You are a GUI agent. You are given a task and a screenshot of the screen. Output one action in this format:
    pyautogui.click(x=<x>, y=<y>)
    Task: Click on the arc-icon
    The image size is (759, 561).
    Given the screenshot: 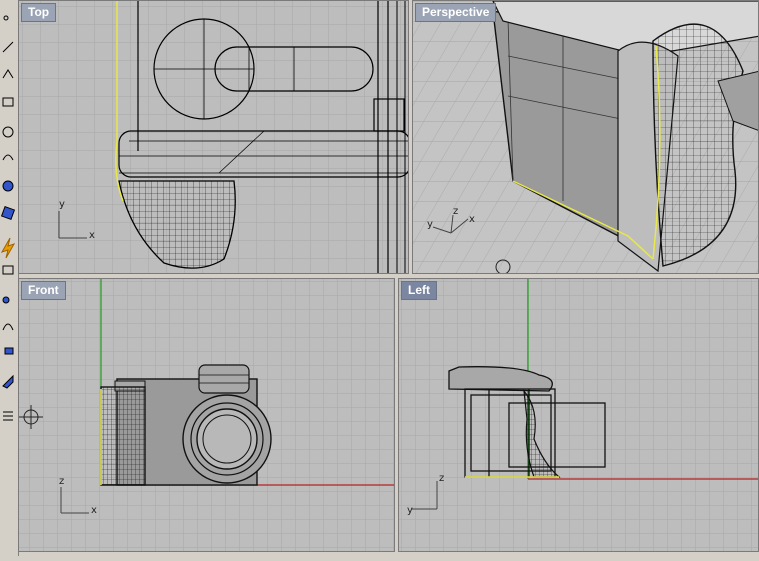 What is the action you would take?
    pyautogui.click(x=8, y=157)
    